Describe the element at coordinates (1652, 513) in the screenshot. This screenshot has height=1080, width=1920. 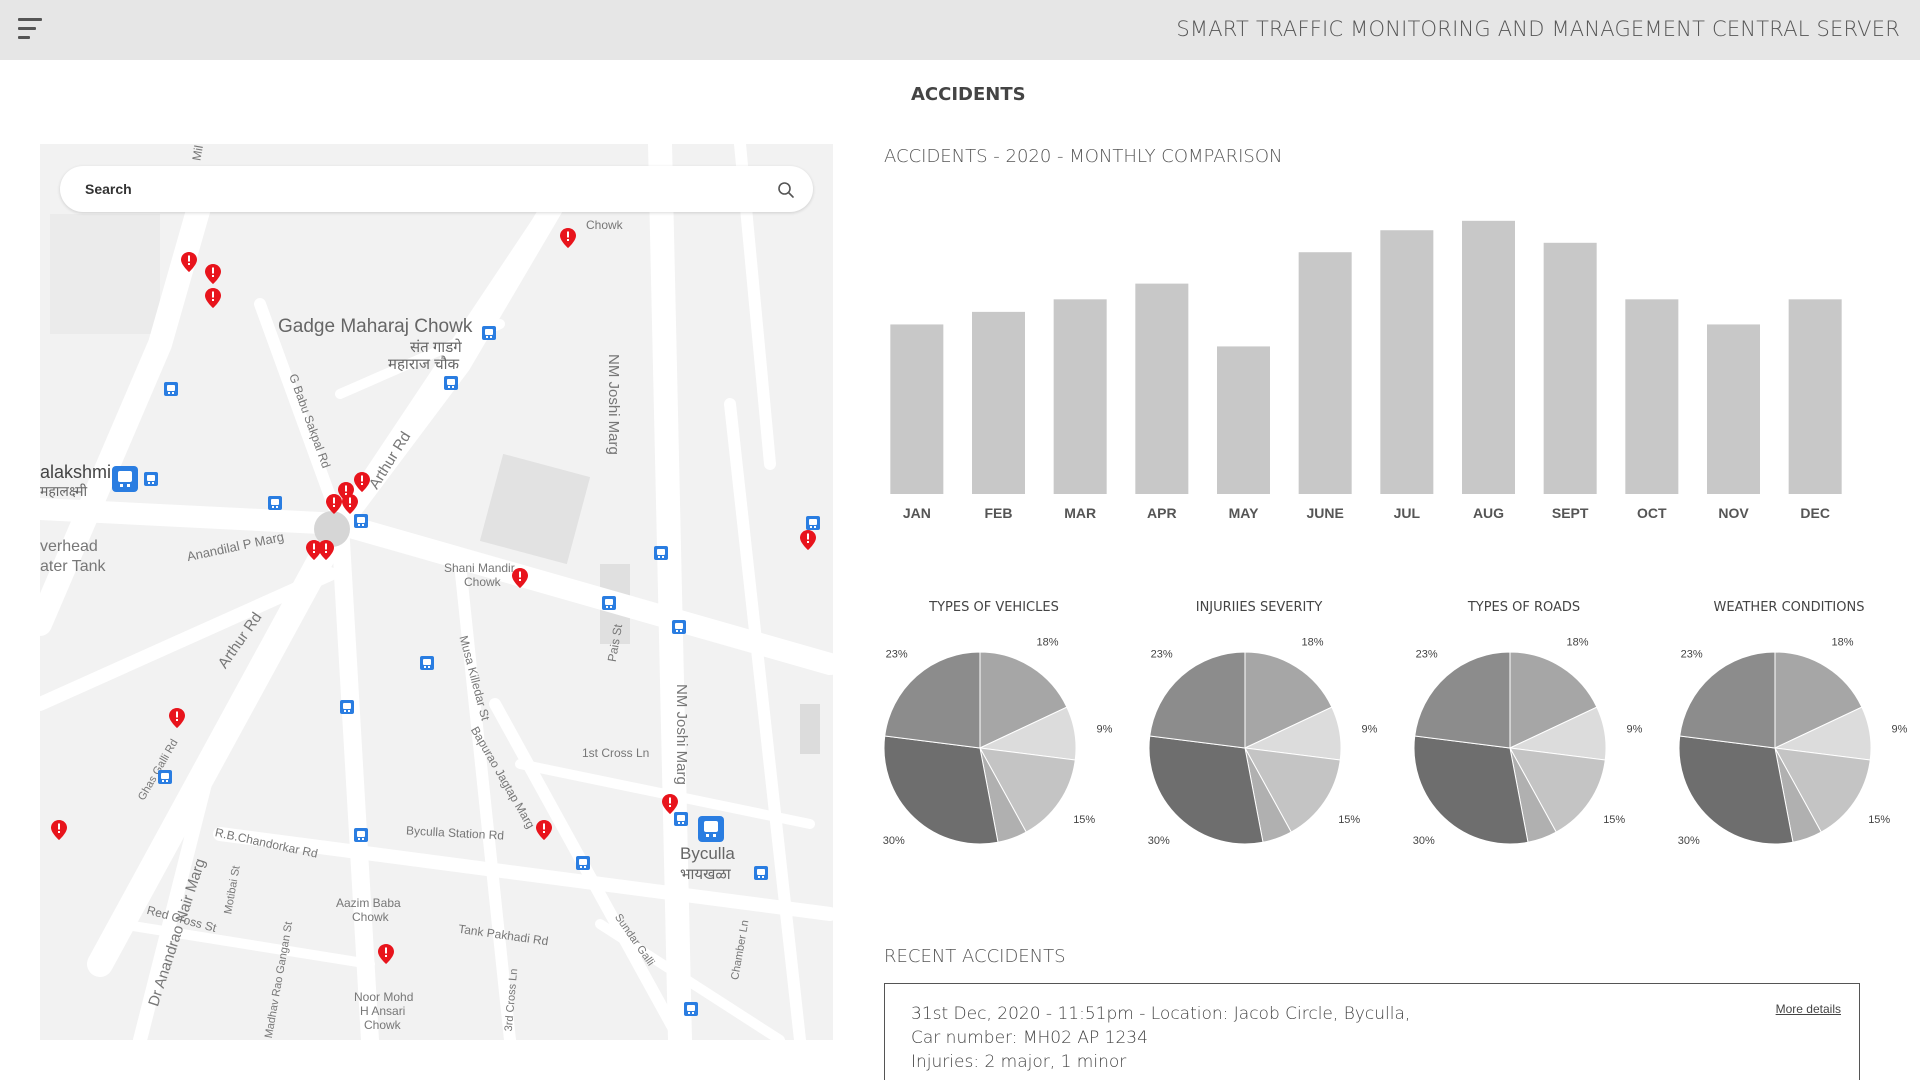
I see `bar-category-label: OCT` at that location.